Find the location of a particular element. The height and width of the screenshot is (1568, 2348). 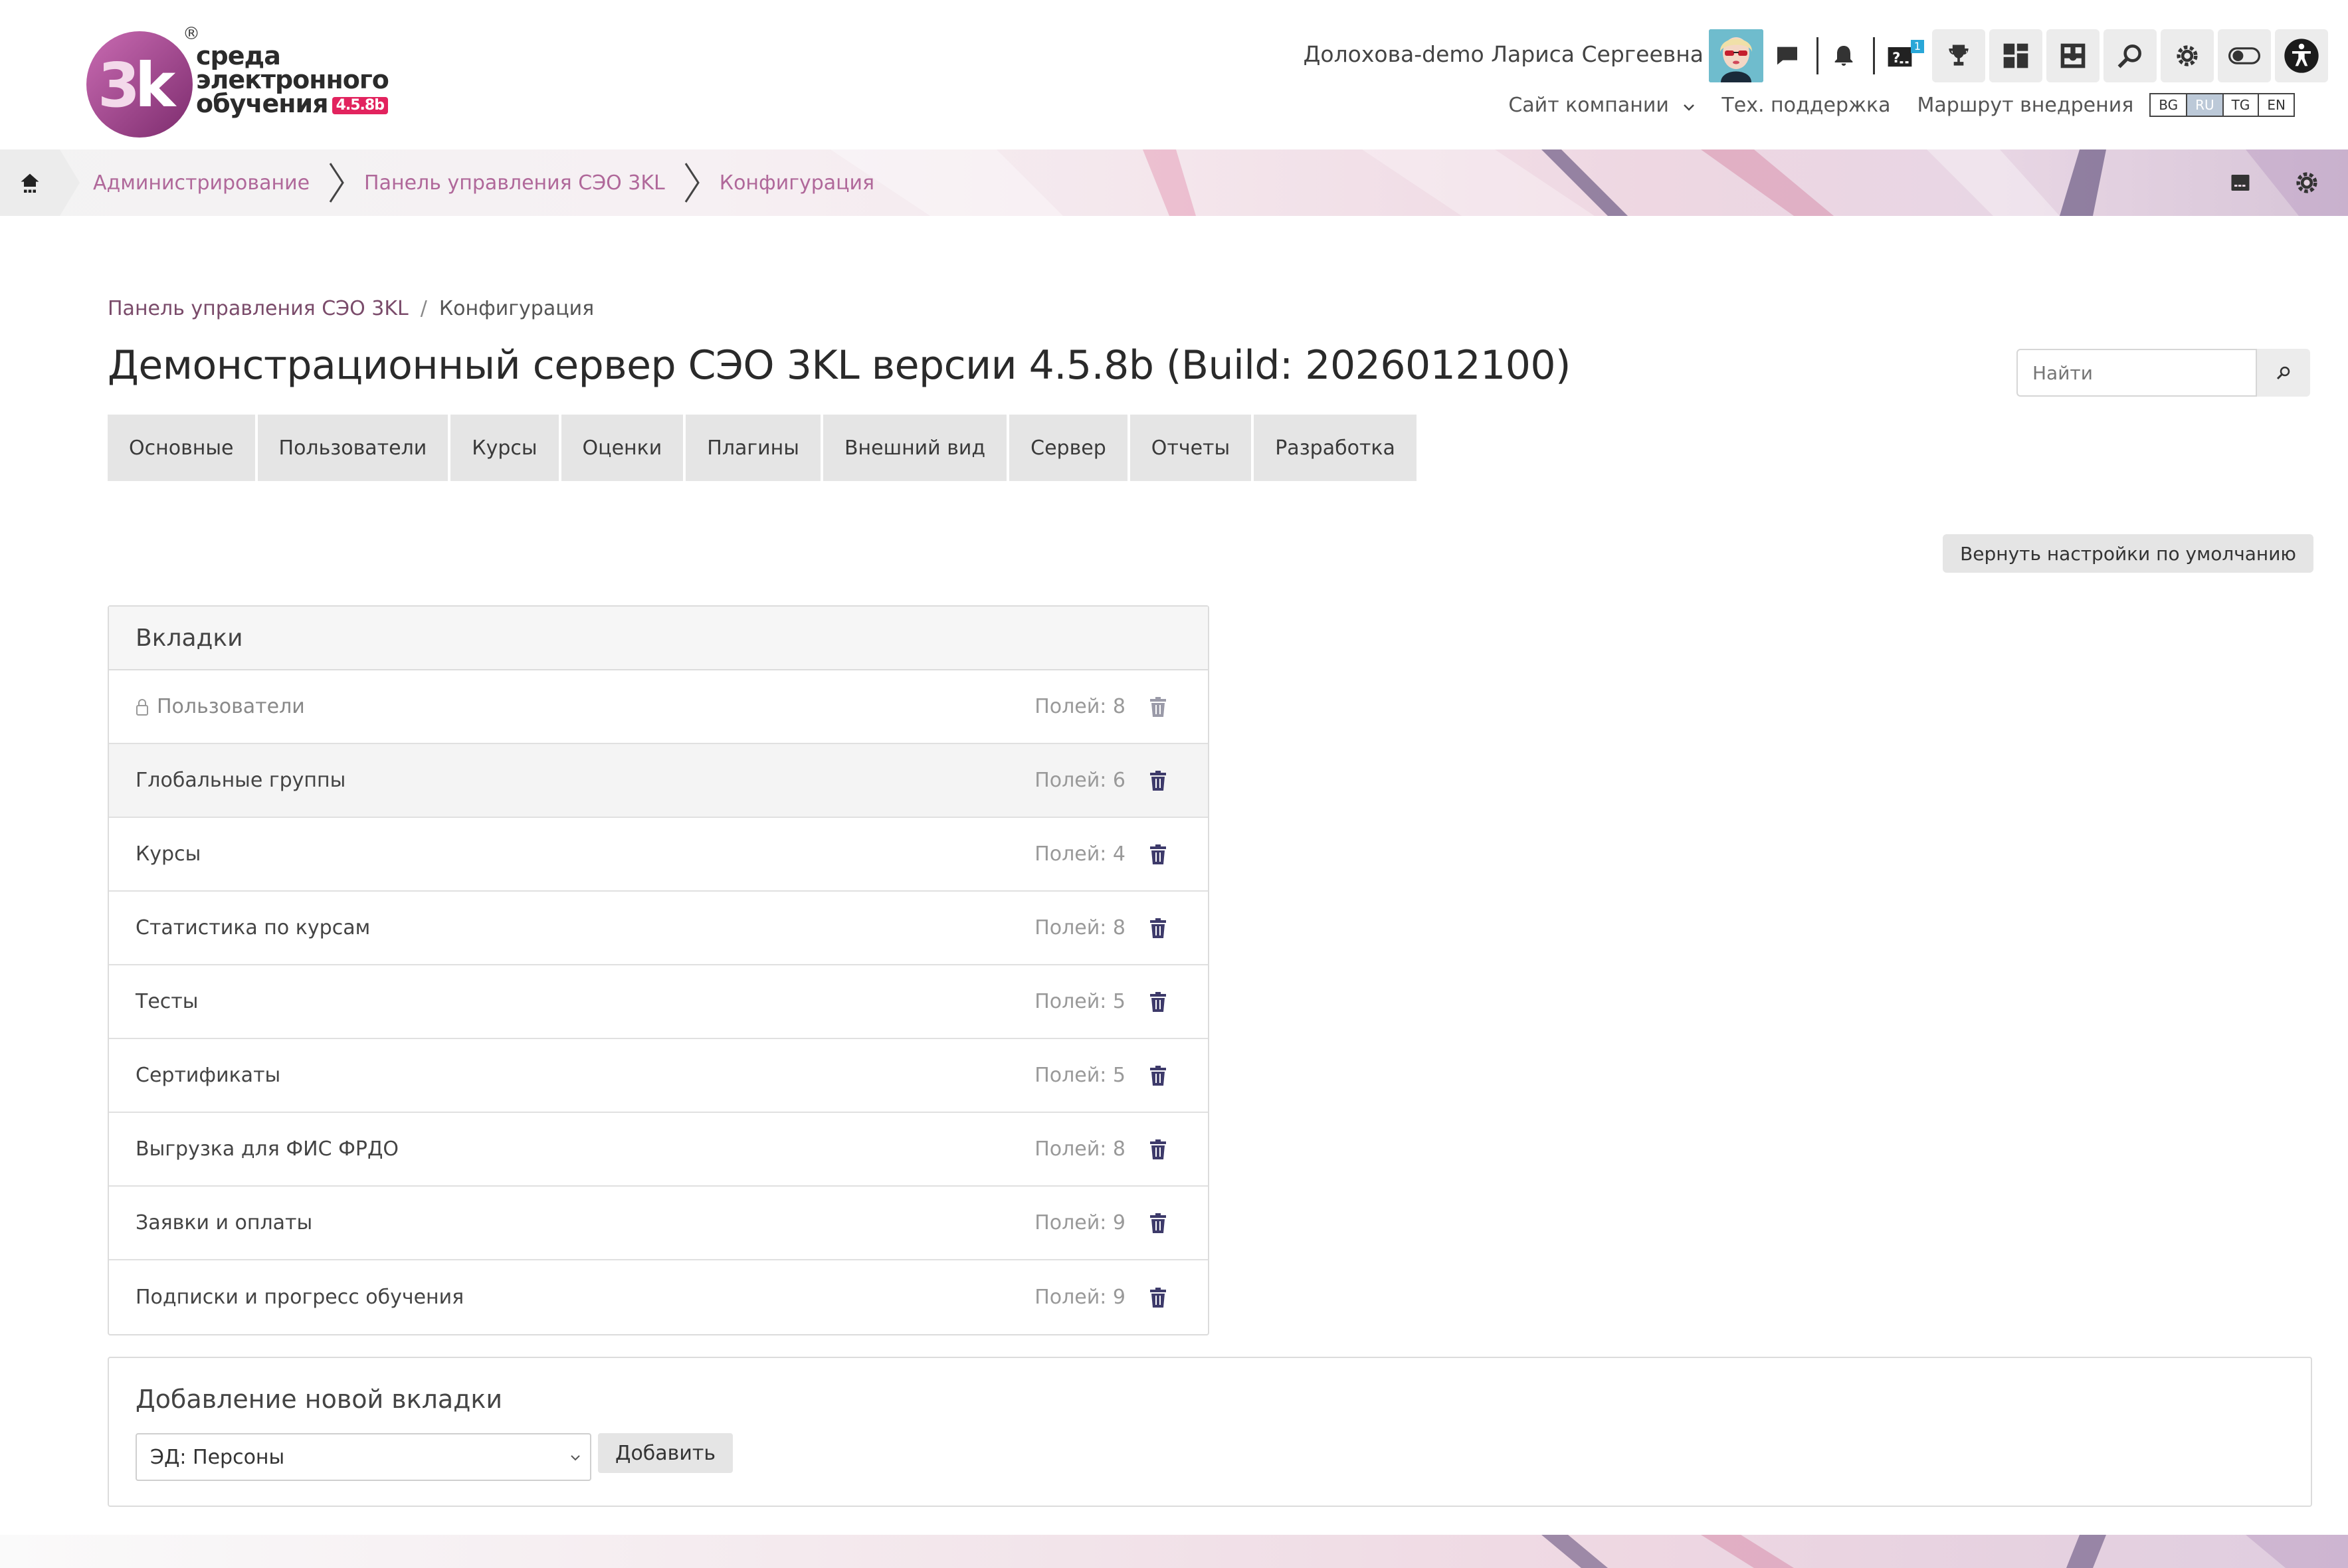

logo-line-3: обучения is located at coordinates (262, 103).